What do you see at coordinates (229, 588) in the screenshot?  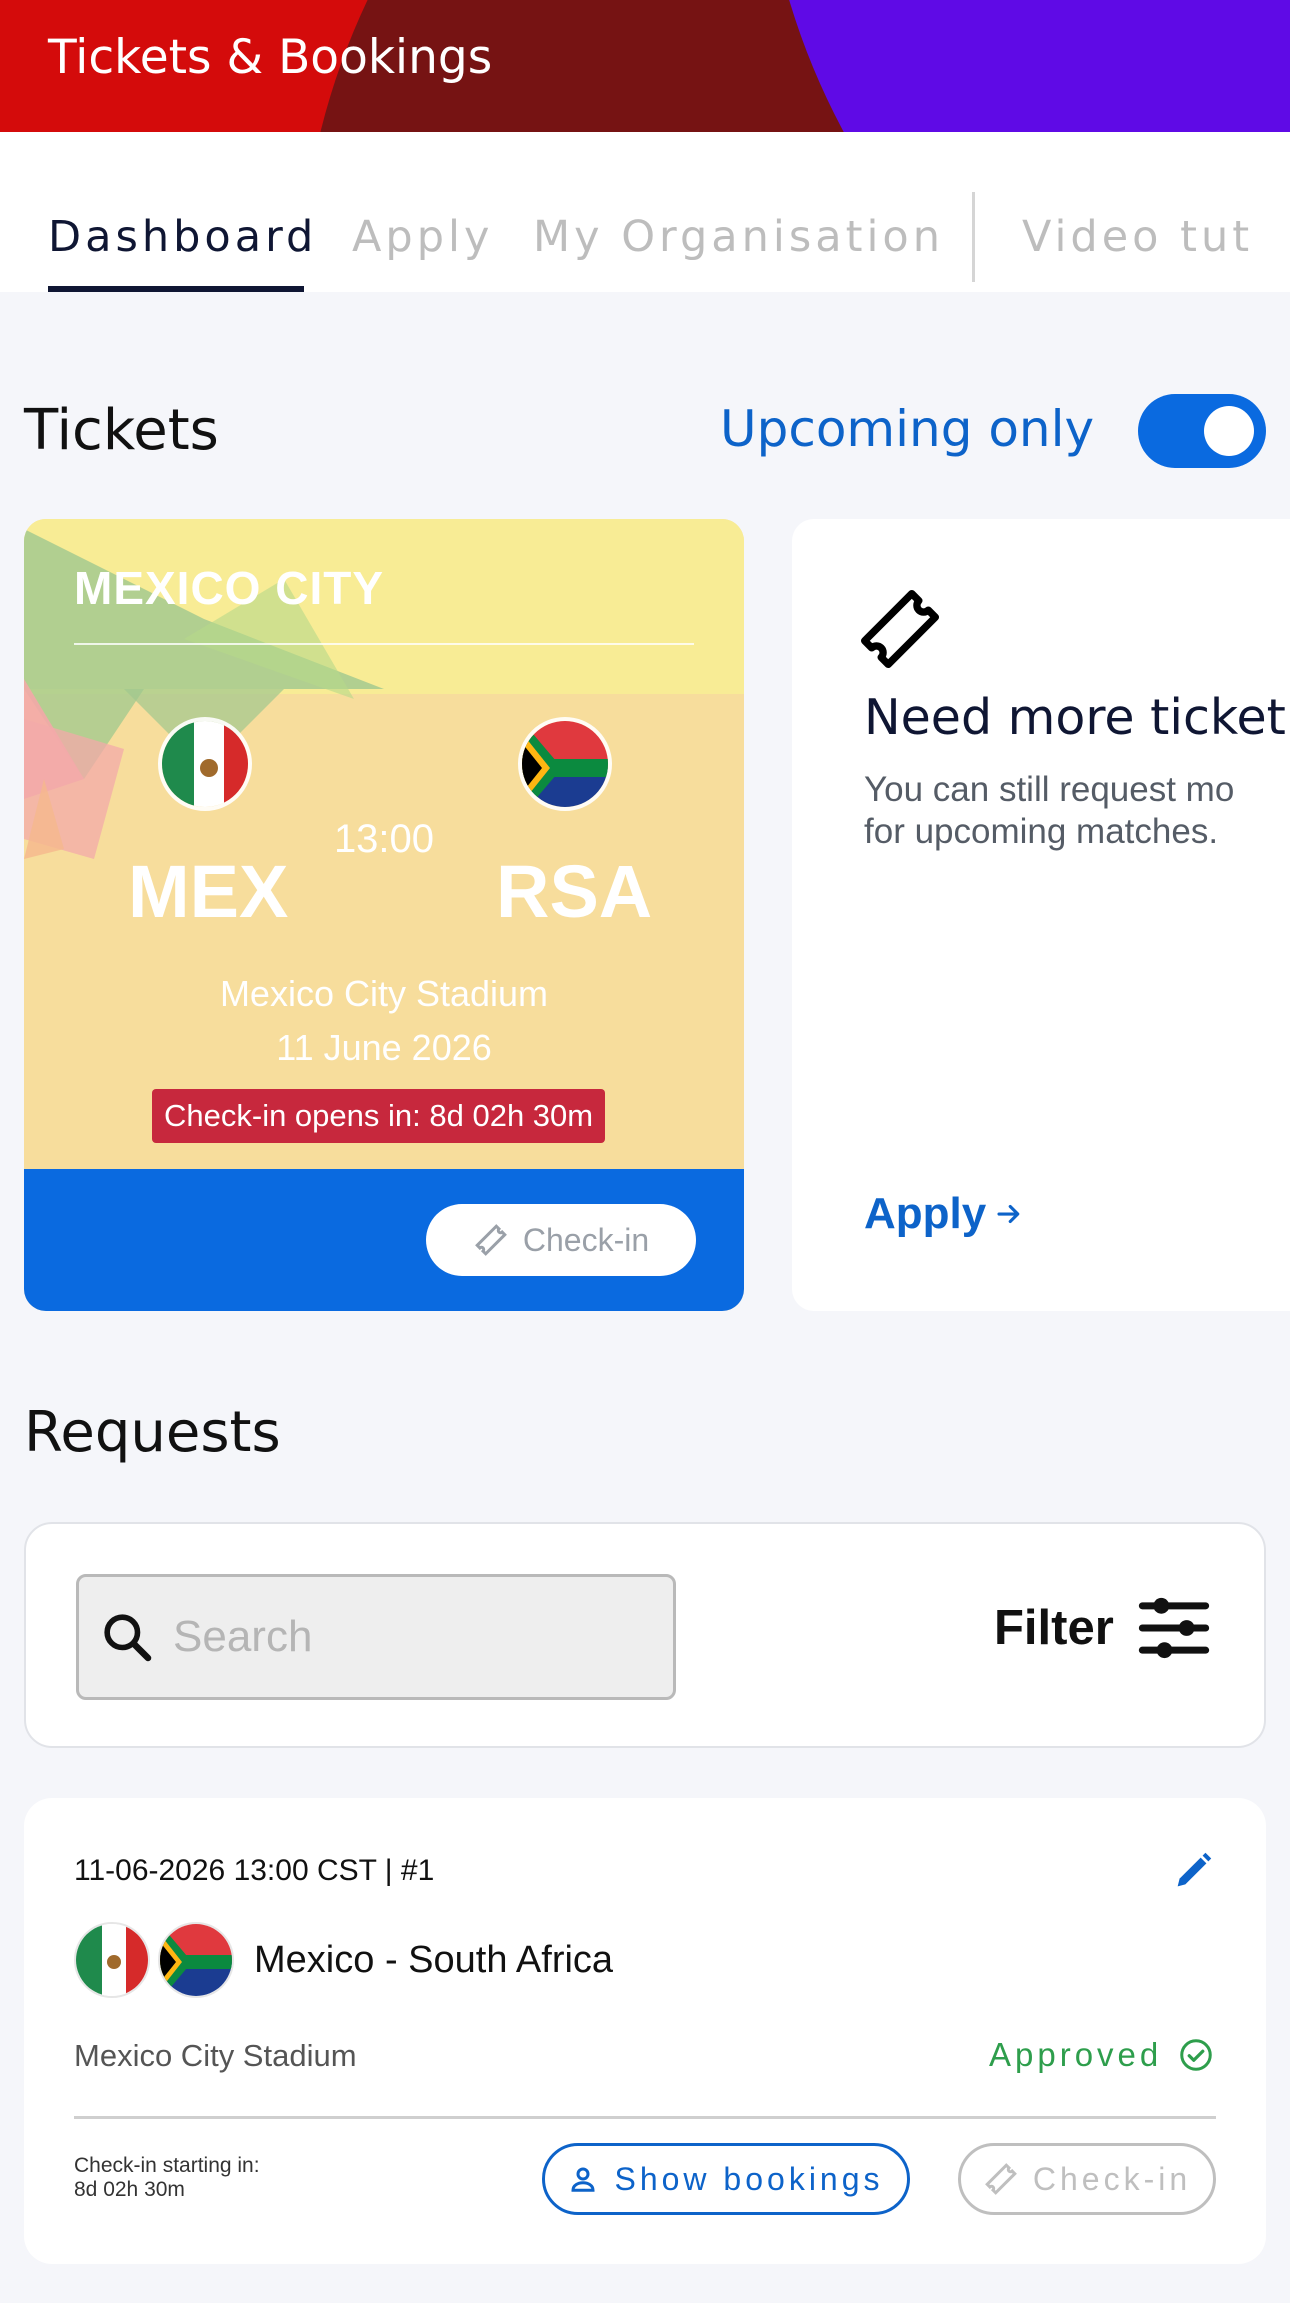 I see `ticket-city: MEXICO CITY` at bounding box center [229, 588].